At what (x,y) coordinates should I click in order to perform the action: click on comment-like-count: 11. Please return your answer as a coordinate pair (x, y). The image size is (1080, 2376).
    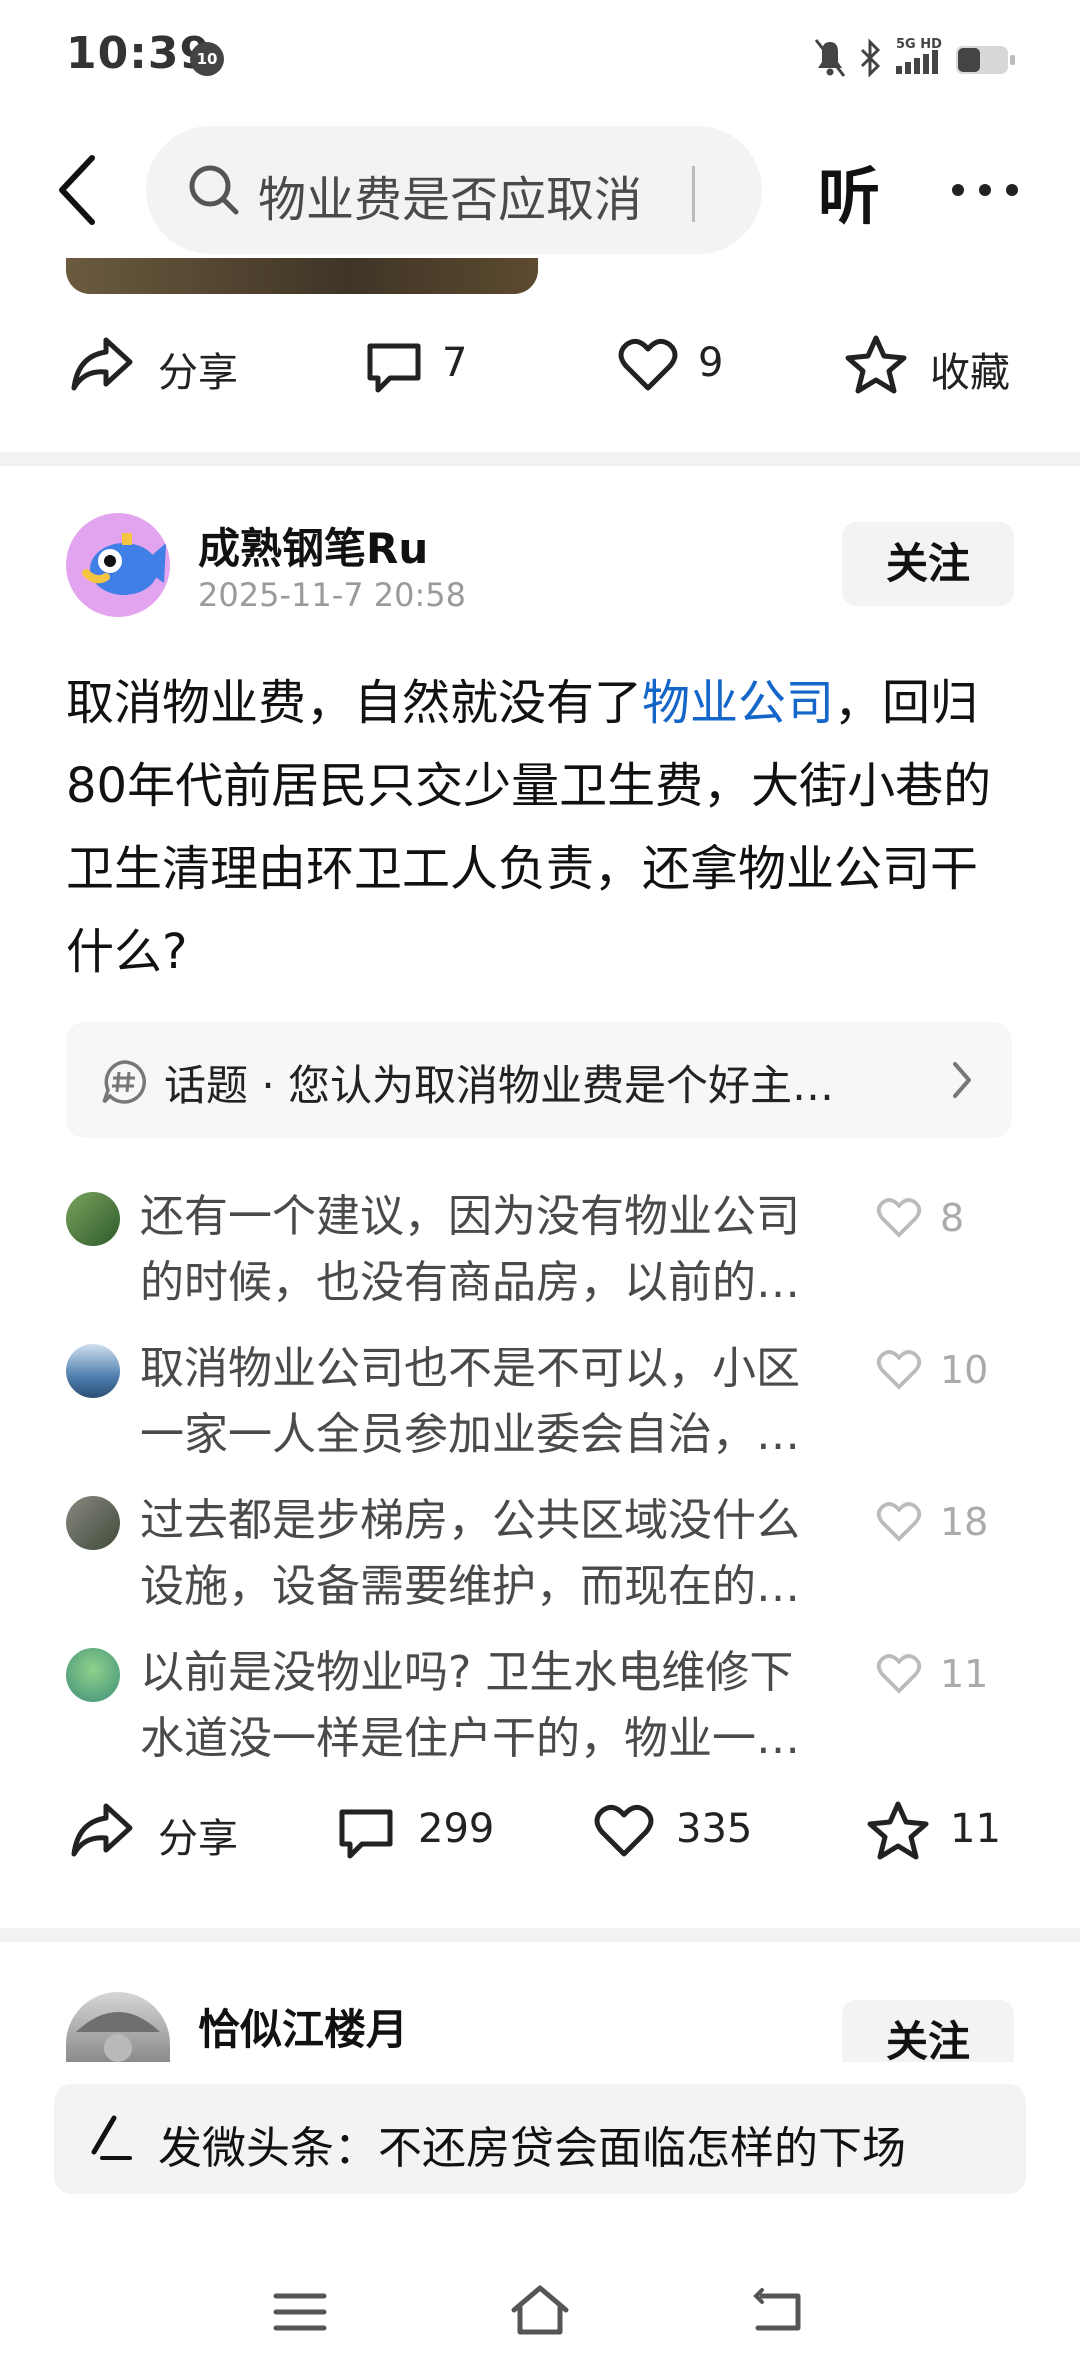
    Looking at the image, I should click on (964, 1674).